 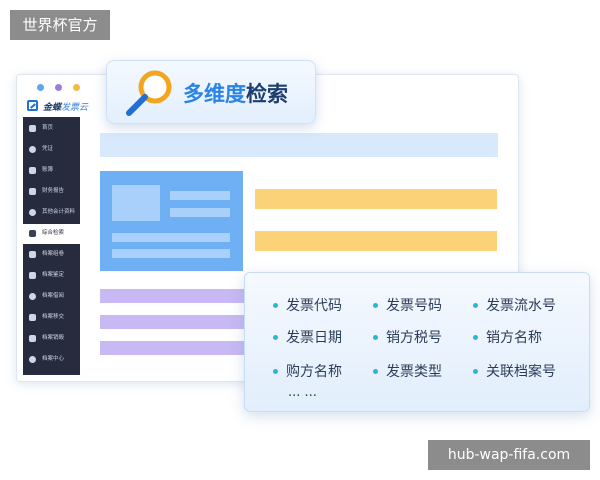 I want to click on sidebar-item-ledger: 账簿, so click(x=51, y=171).